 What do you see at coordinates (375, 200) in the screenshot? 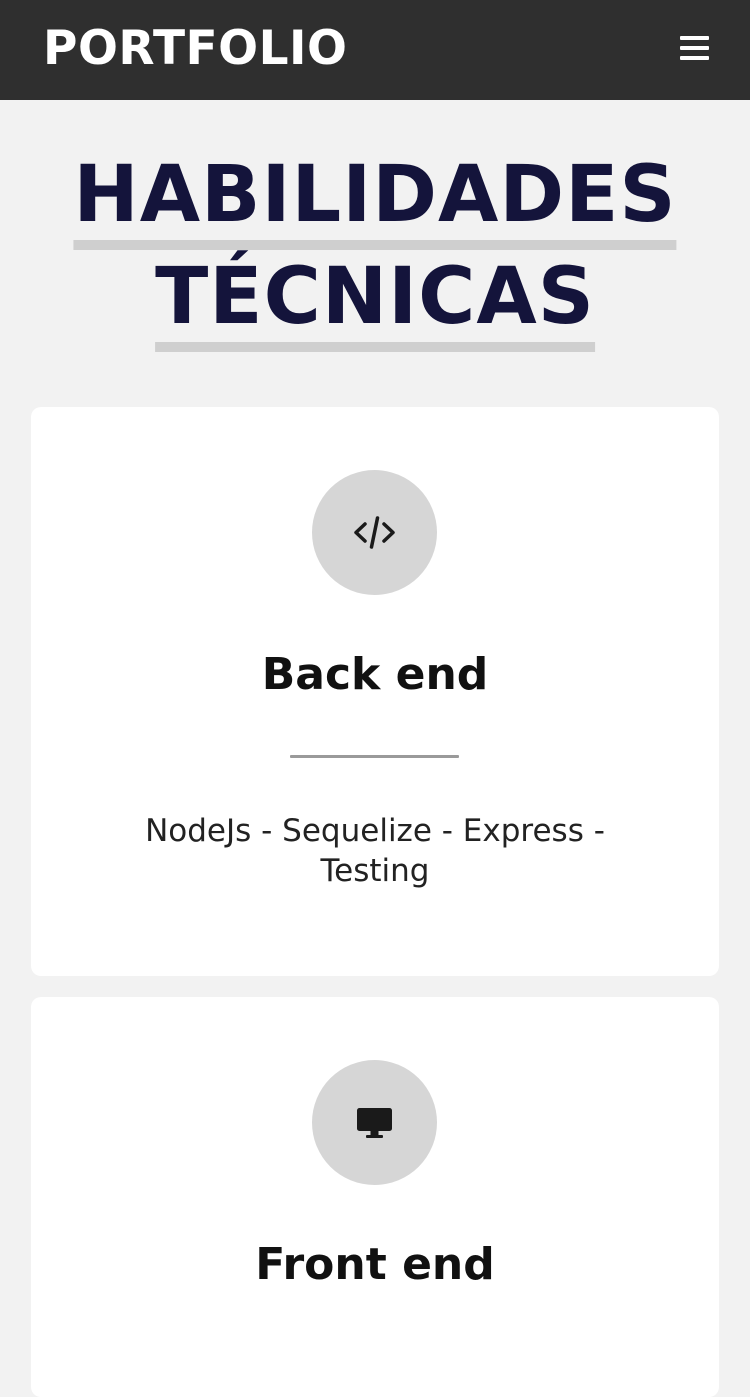
I see `title-line-1: HABILIDADES` at bounding box center [375, 200].